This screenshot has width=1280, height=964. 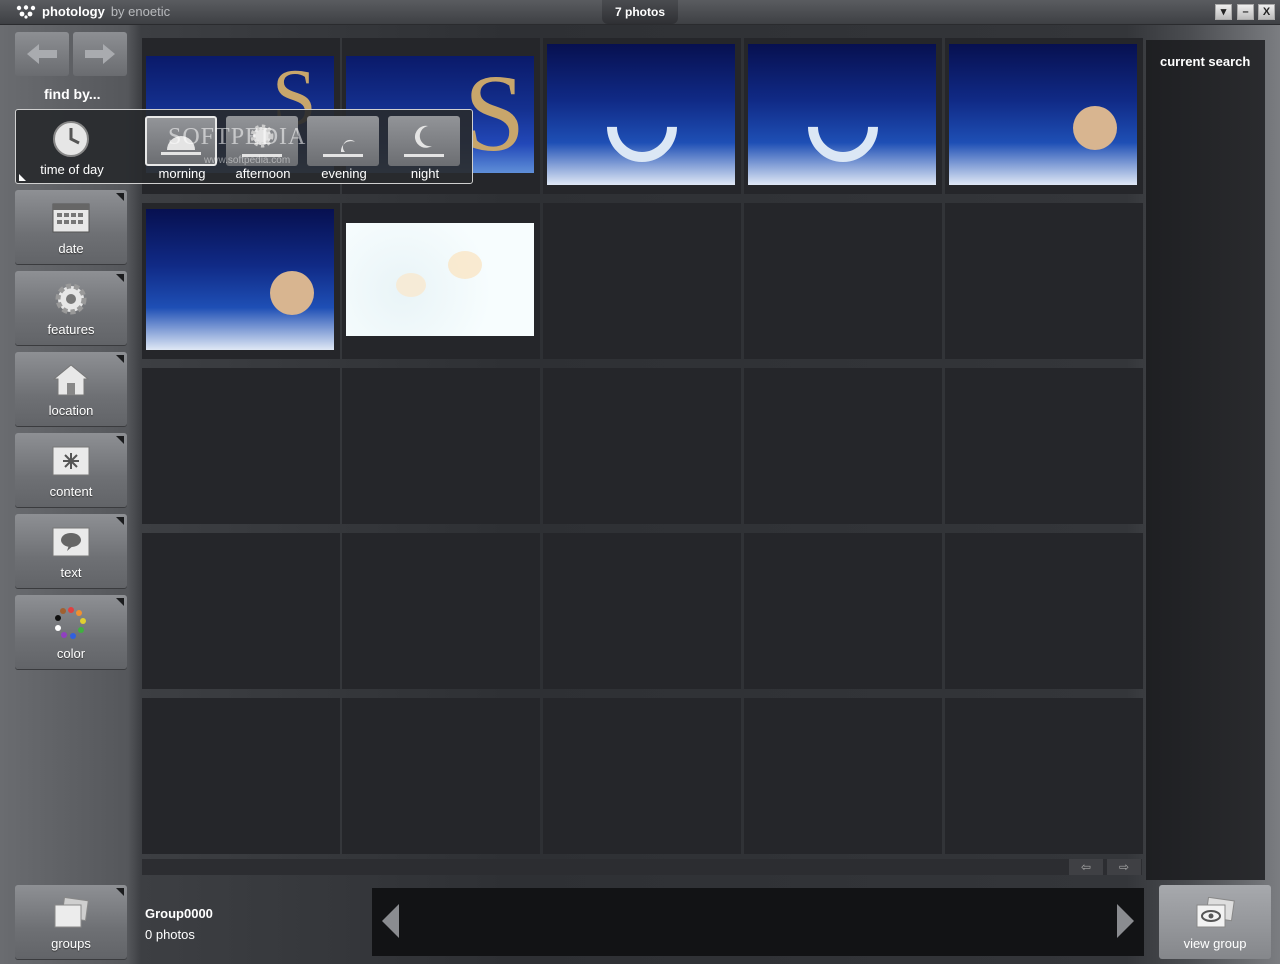 What do you see at coordinates (182, 173) in the screenshot?
I see `time-option-label: morning` at bounding box center [182, 173].